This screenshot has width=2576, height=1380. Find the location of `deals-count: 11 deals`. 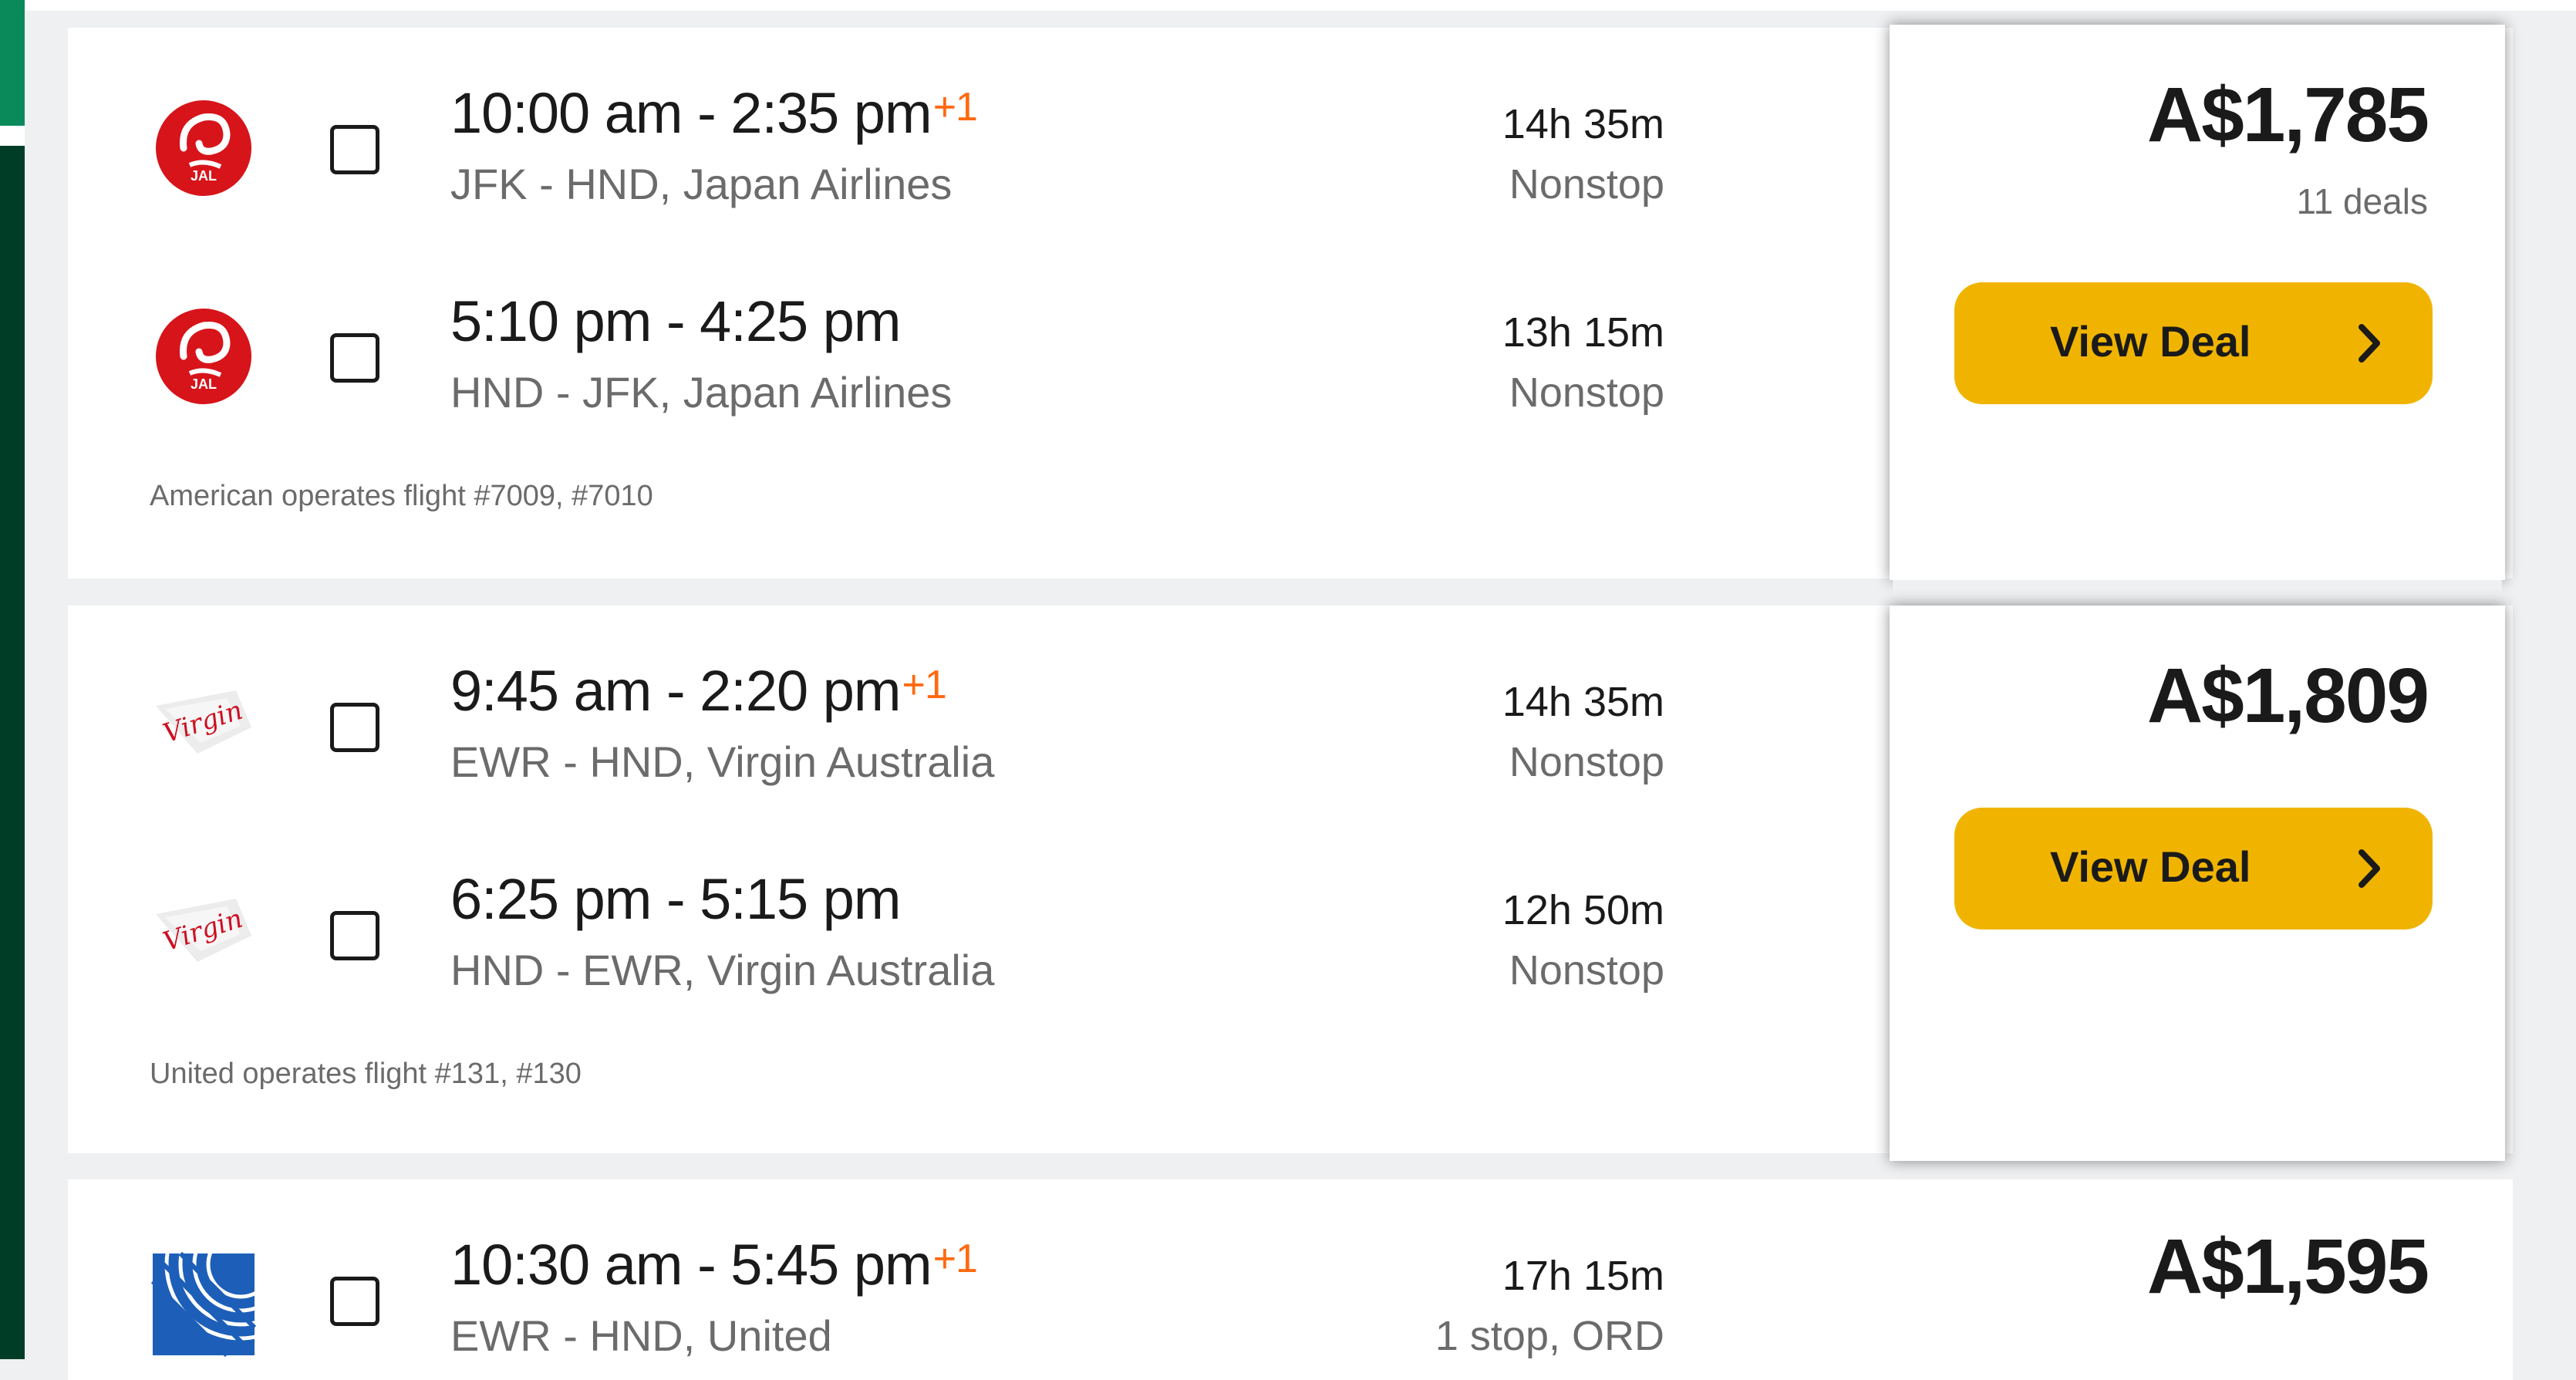

deals-count: 11 deals is located at coordinates (2362, 201).